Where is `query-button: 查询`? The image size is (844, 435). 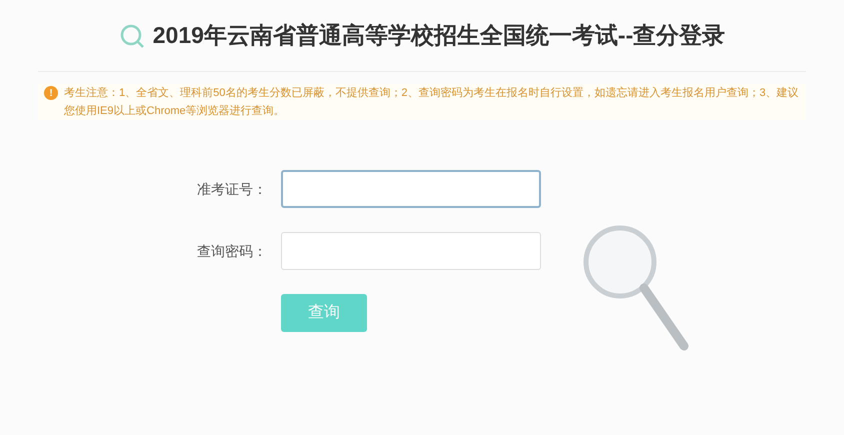
query-button: 查询 is located at coordinates (324, 313).